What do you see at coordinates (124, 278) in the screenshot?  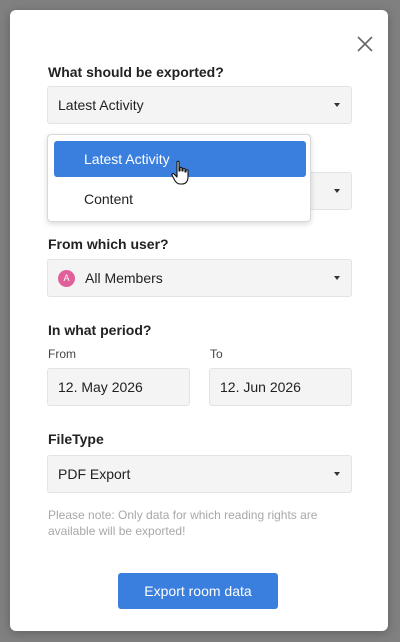 I see `user-value: All Members` at bounding box center [124, 278].